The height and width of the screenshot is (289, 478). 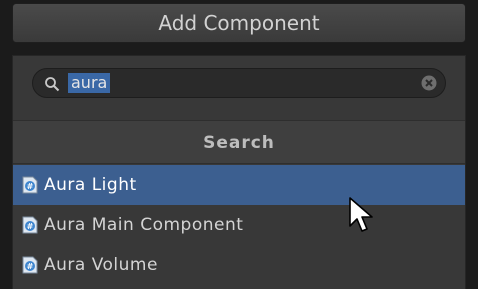 I want to click on clear-icon, so click(x=429, y=83).